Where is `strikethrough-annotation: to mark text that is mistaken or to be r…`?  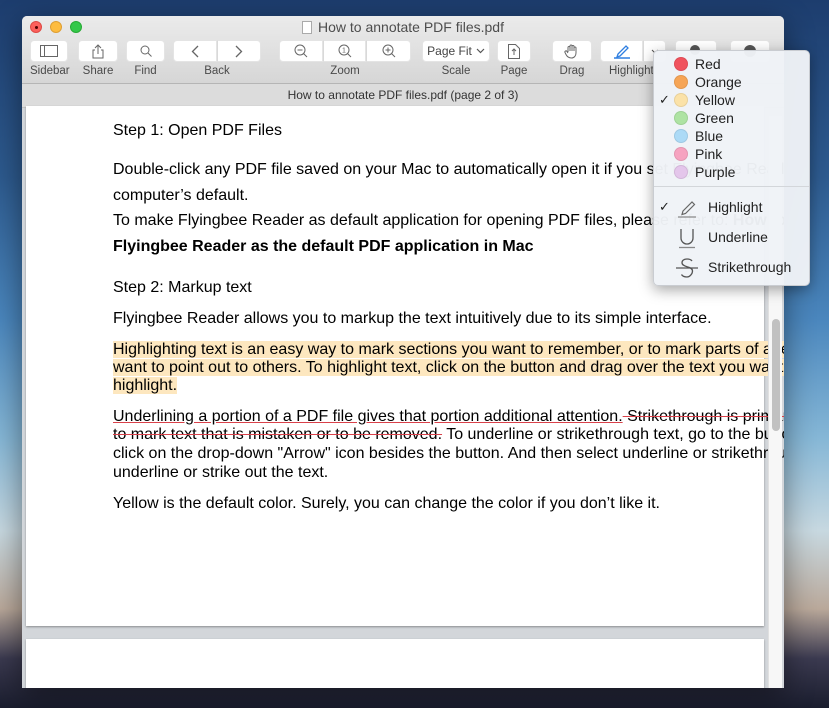
strikethrough-annotation: to mark text that is mistaken or to be r… is located at coordinates (277, 434).